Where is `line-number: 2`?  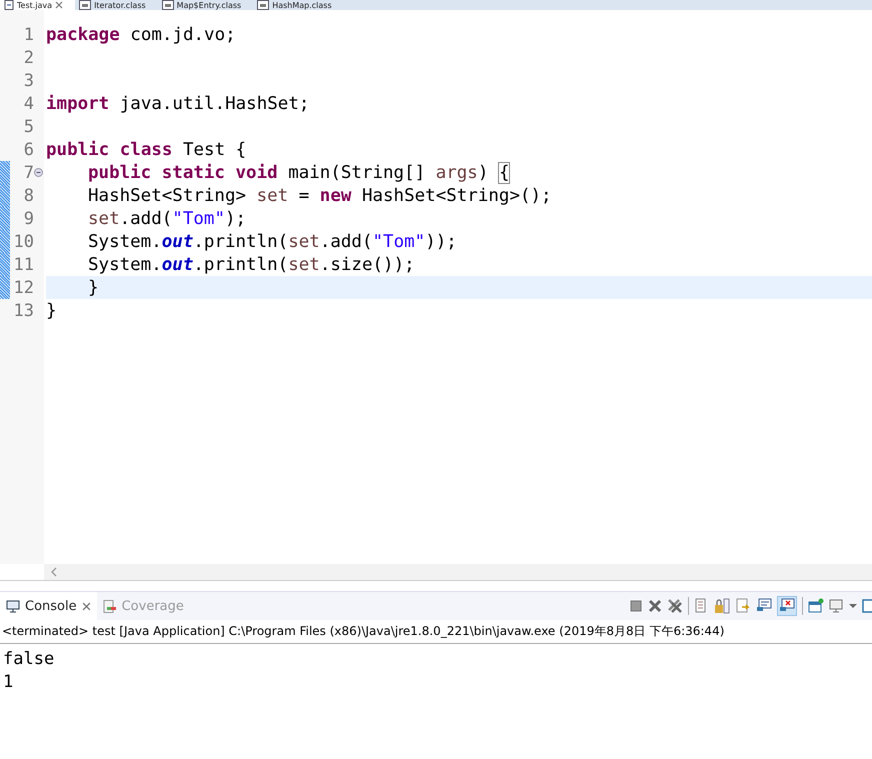
line-number: 2 is located at coordinates (28, 58).